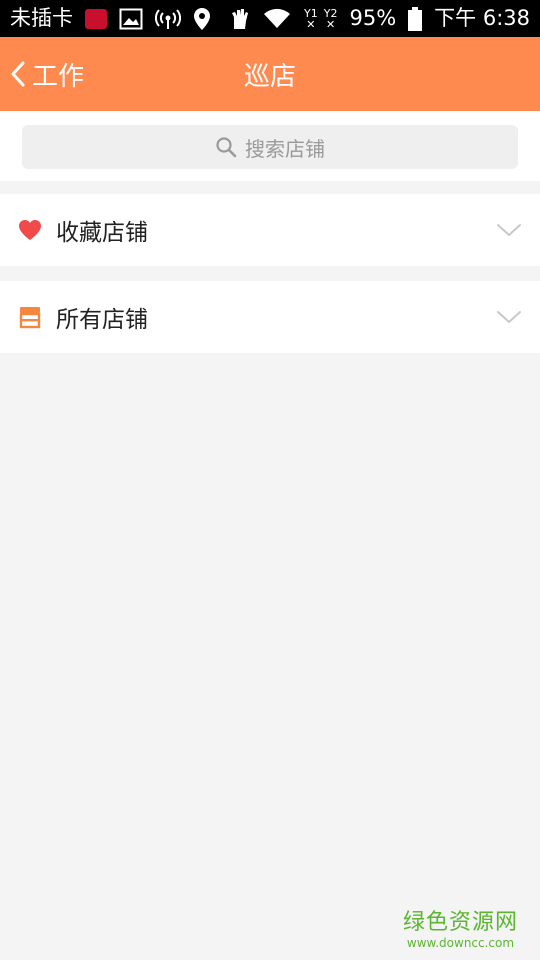 The image size is (540, 960). I want to click on app-notification-icon, so click(96, 18).